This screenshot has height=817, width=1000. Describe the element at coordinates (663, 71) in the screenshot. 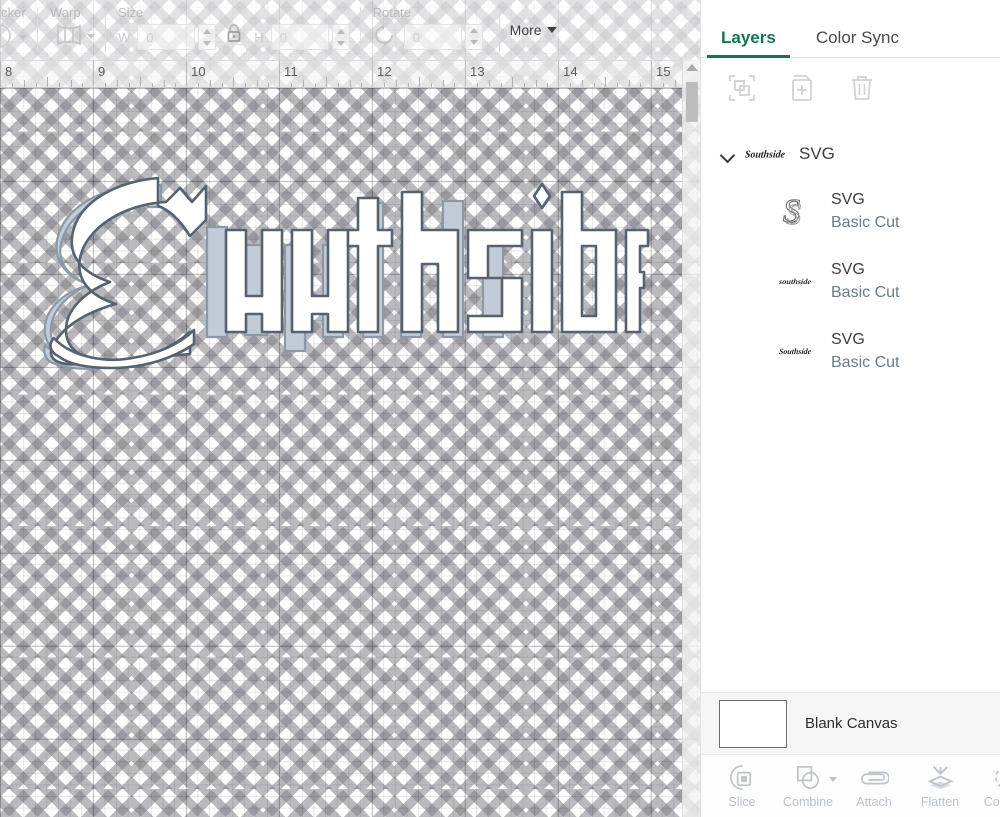

I see `ruler-mark: 15` at that location.